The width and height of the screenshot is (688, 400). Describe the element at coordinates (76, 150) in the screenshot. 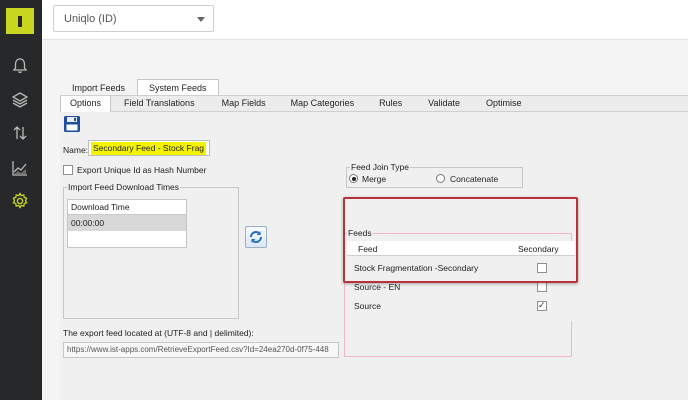

I see `name-label: Name:` at that location.